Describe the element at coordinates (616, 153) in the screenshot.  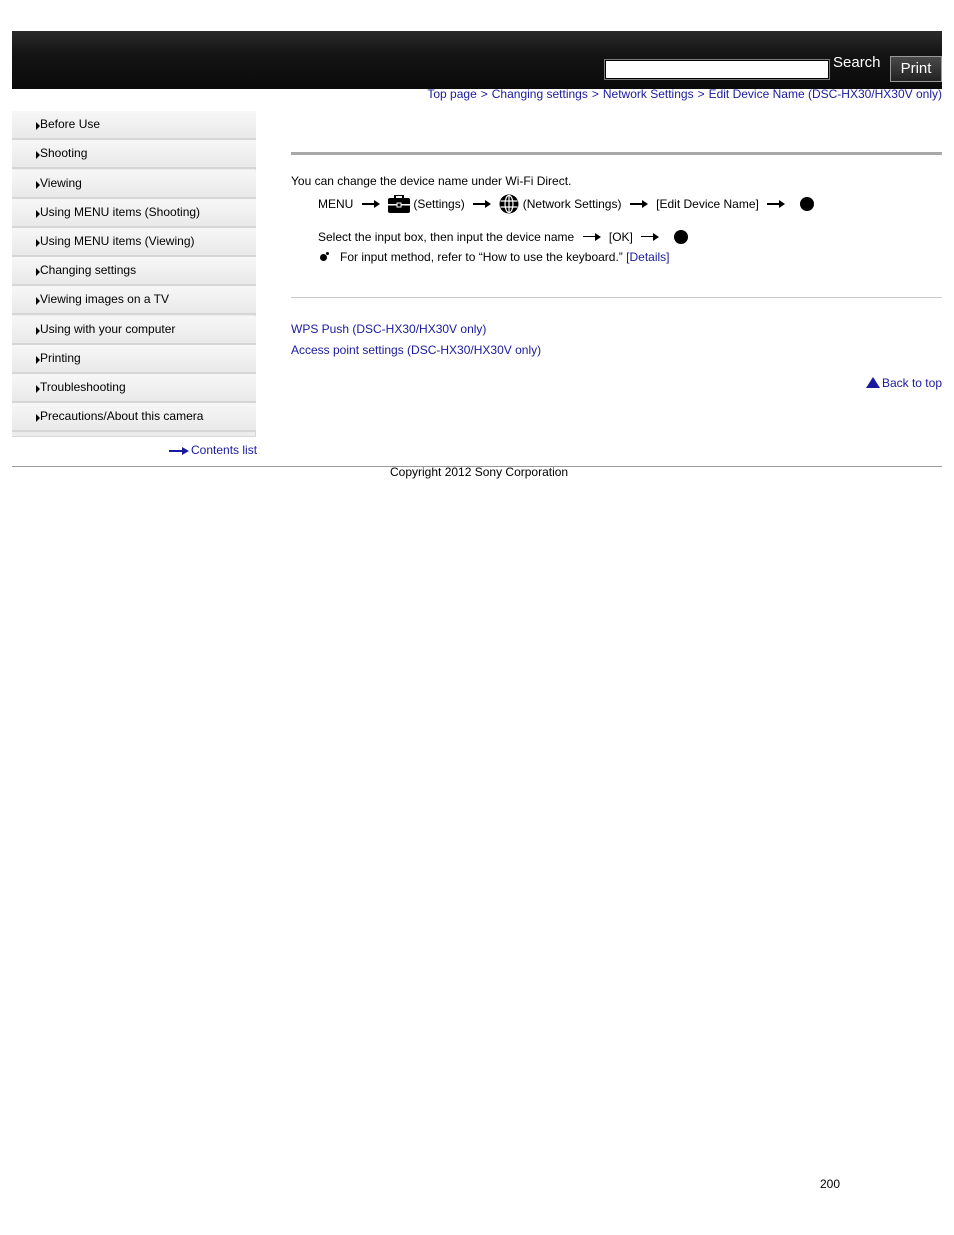
I see `title-divider` at that location.